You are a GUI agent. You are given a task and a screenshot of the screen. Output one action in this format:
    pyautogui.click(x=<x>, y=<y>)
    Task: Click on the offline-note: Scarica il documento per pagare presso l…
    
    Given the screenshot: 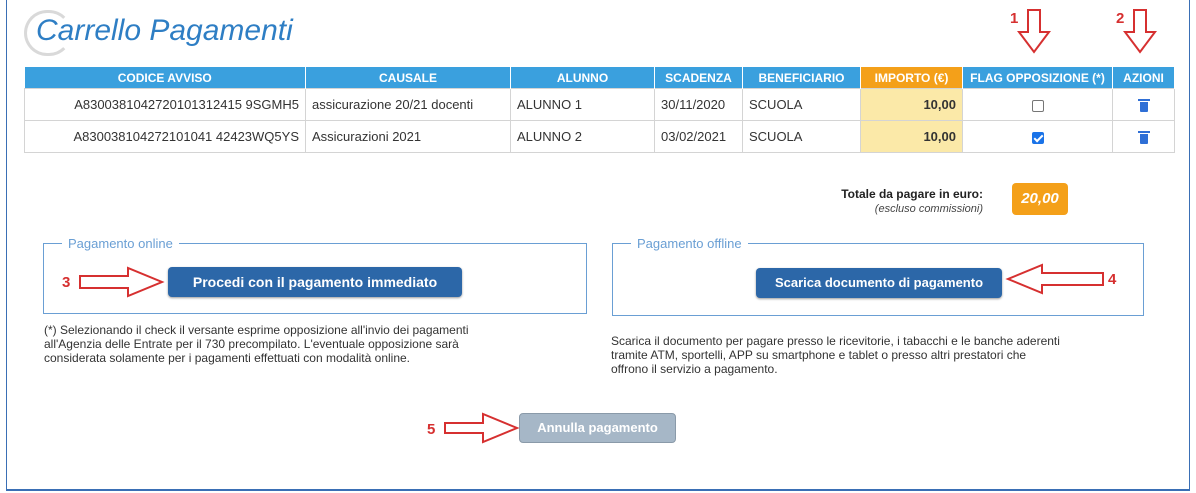 What is the action you would take?
    pyautogui.click(x=835, y=355)
    